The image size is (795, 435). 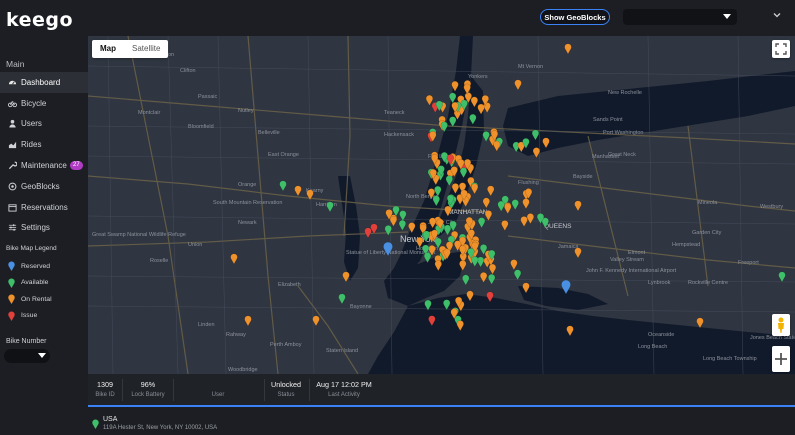 I want to click on map-place-label: Bloomfield, so click(x=201, y=127).